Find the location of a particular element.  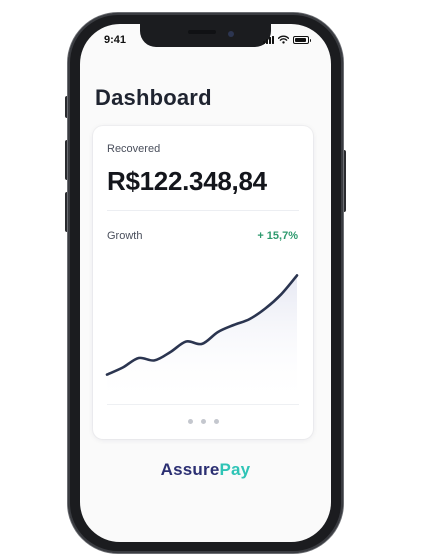

brand-logo-part2: Pay is located at coordinates (235, 469).